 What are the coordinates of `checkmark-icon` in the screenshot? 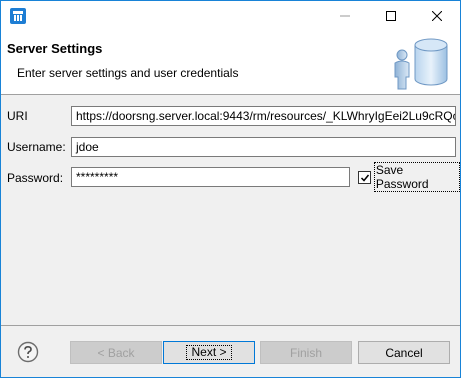 It's located at (365, 178).